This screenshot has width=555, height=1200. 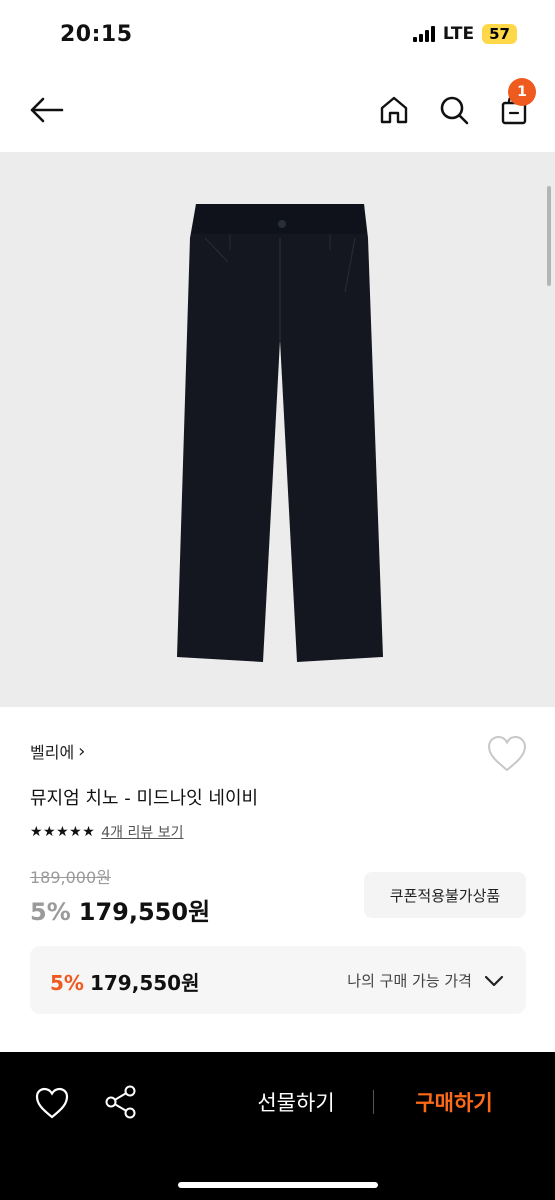 I want to click on chevron-right-icon: ›, so click(x=82, y=751).